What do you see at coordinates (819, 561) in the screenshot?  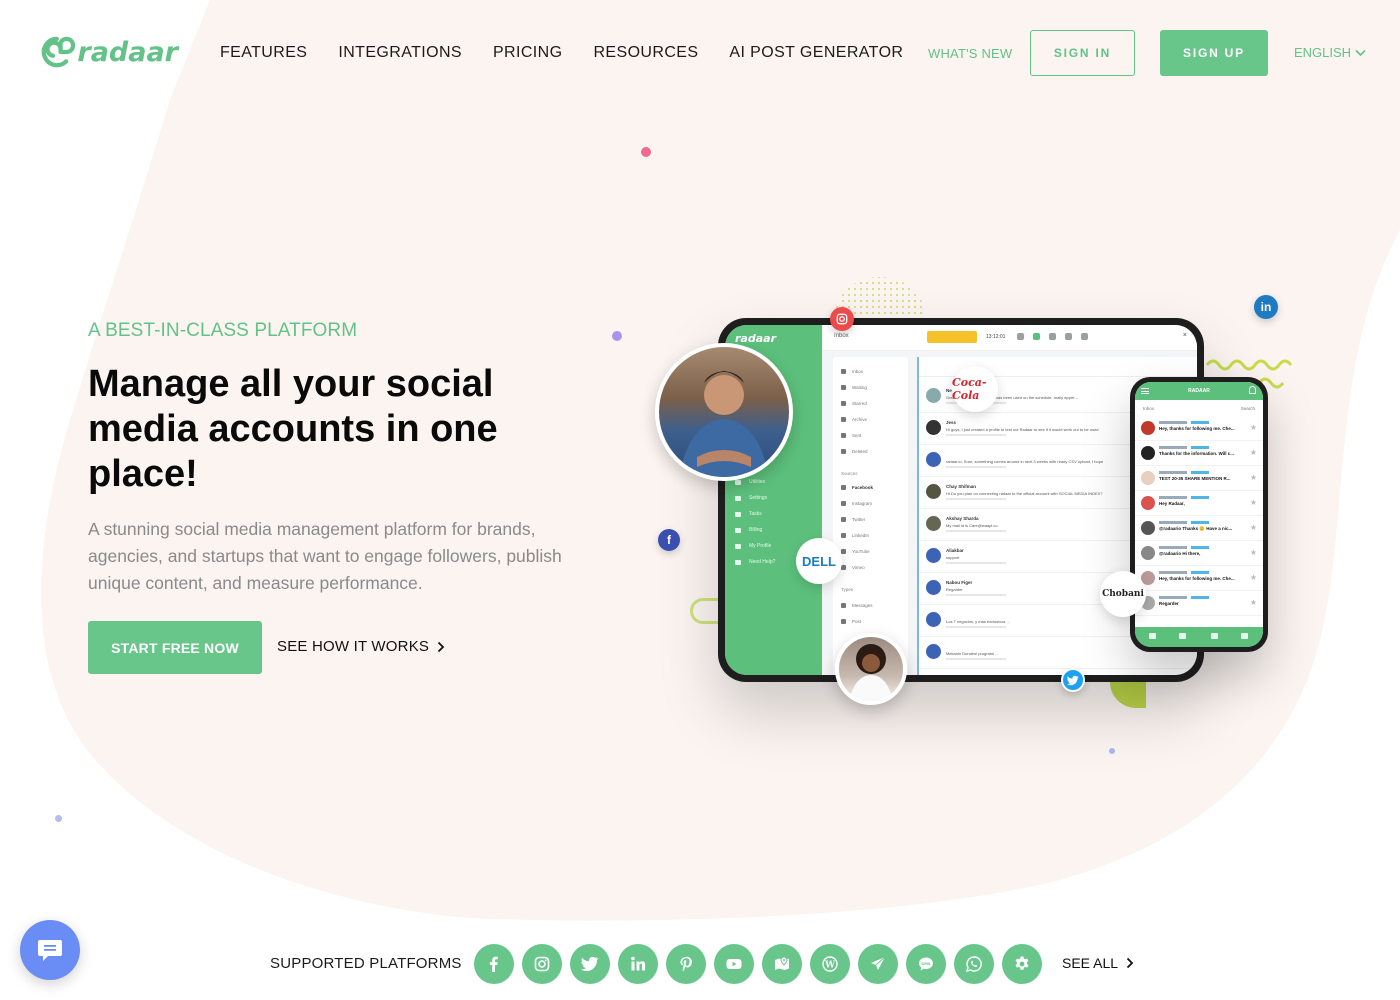 I see `brand-bubble-dell: DELL` at bounding box center [819, 561].